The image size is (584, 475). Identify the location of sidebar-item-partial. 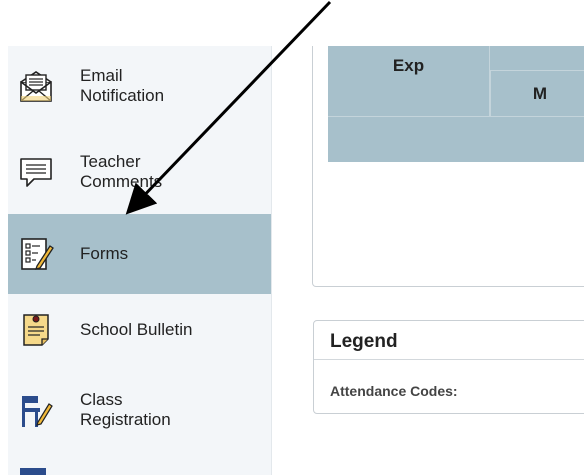
(139, 460).